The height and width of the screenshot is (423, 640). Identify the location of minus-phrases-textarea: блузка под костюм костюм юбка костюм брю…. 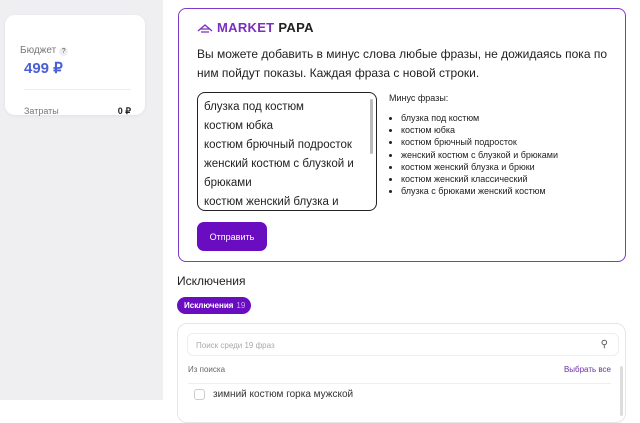
(287, 151).